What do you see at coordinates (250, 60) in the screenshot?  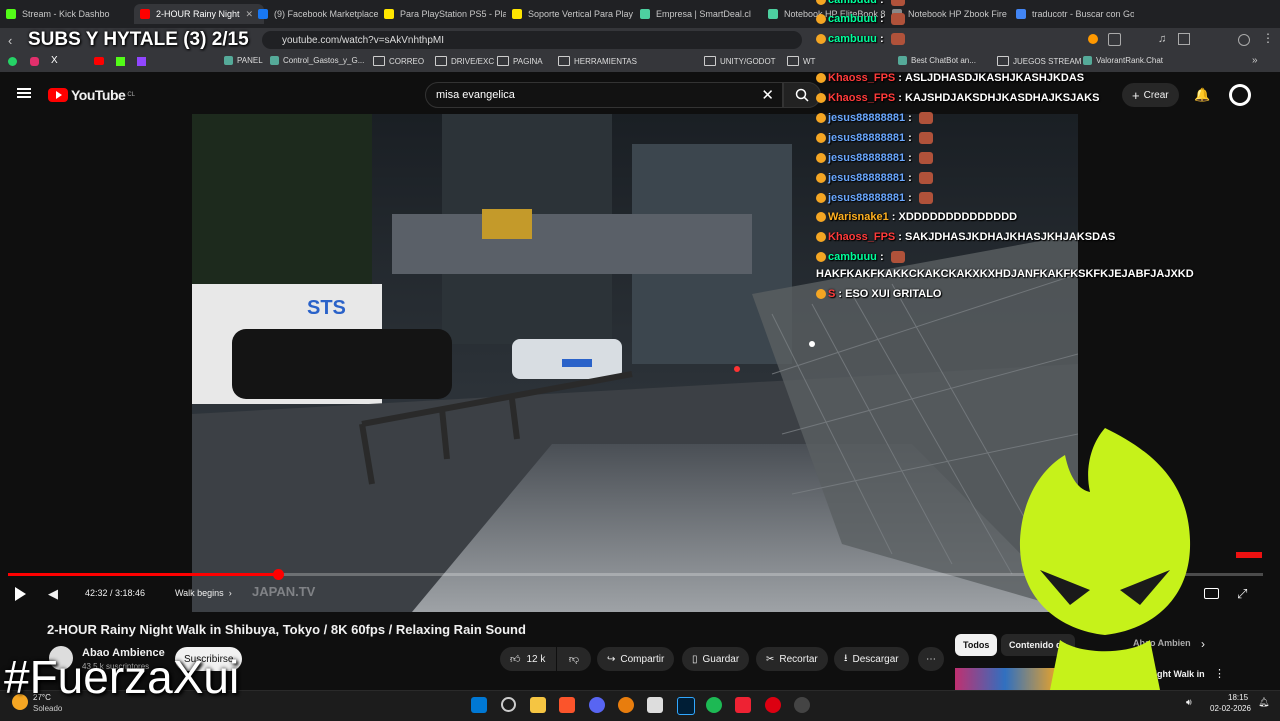 I see `bookmark-label: PANEL` at bounding box center [250, 60].